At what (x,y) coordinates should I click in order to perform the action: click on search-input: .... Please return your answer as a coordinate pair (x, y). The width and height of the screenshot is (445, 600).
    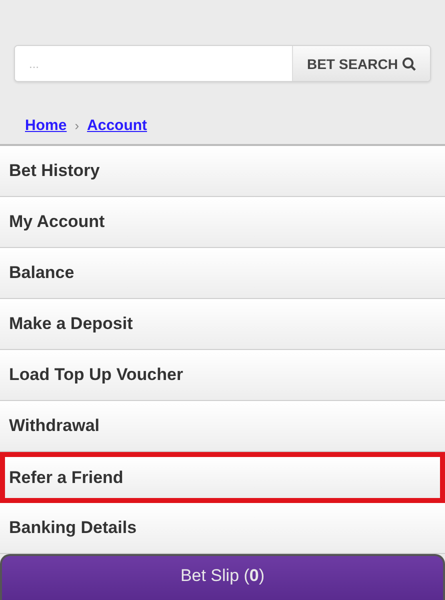
    Looking at the image, I should click on (153, 64).